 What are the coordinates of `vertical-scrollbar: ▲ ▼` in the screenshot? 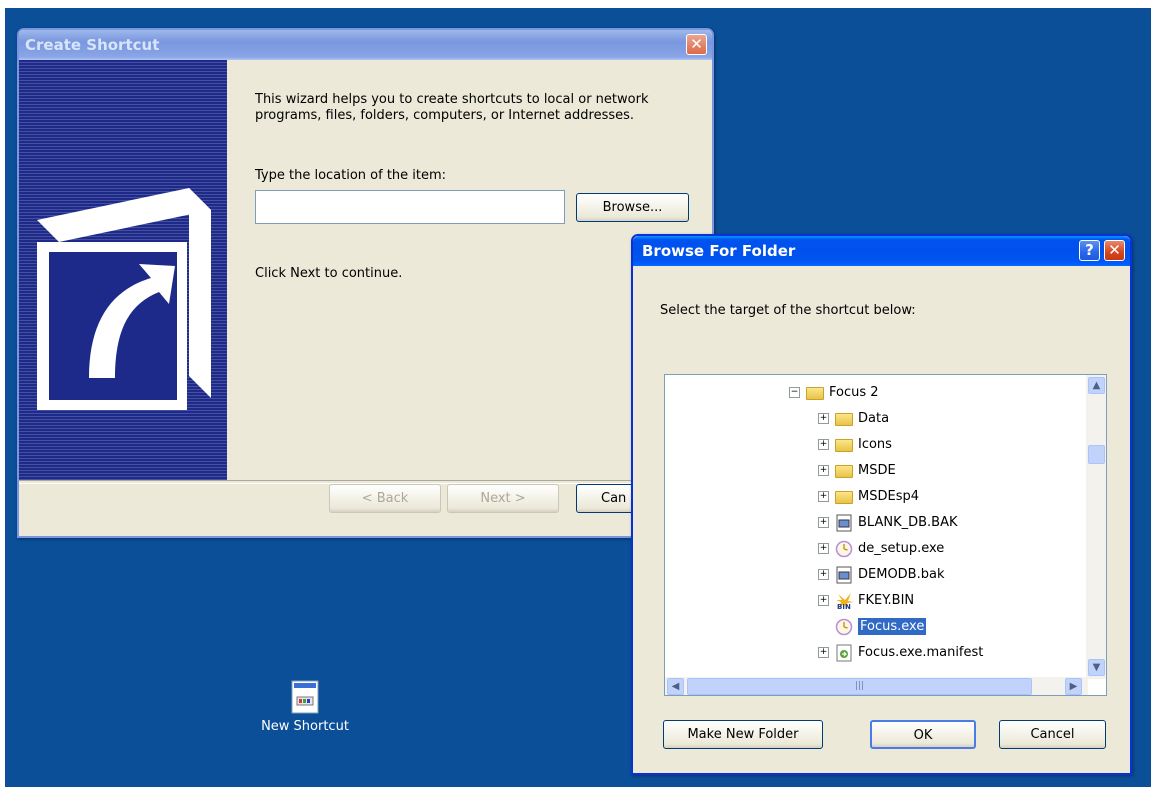 It's located at (1096, 527).